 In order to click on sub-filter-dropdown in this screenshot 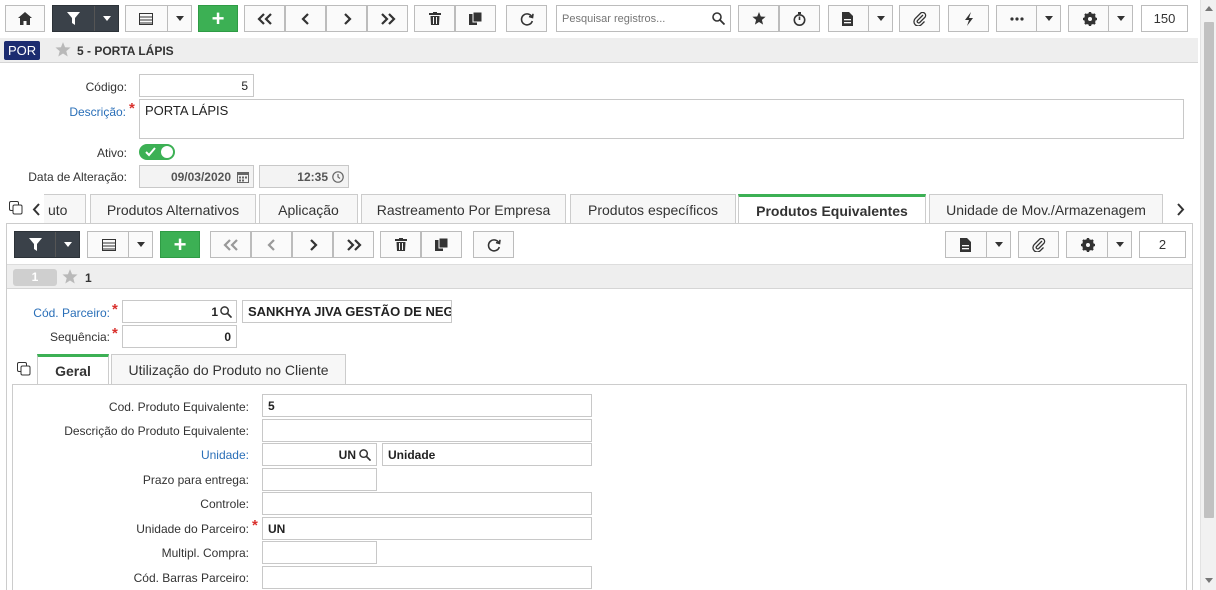, I will do `click(67, 244)`.